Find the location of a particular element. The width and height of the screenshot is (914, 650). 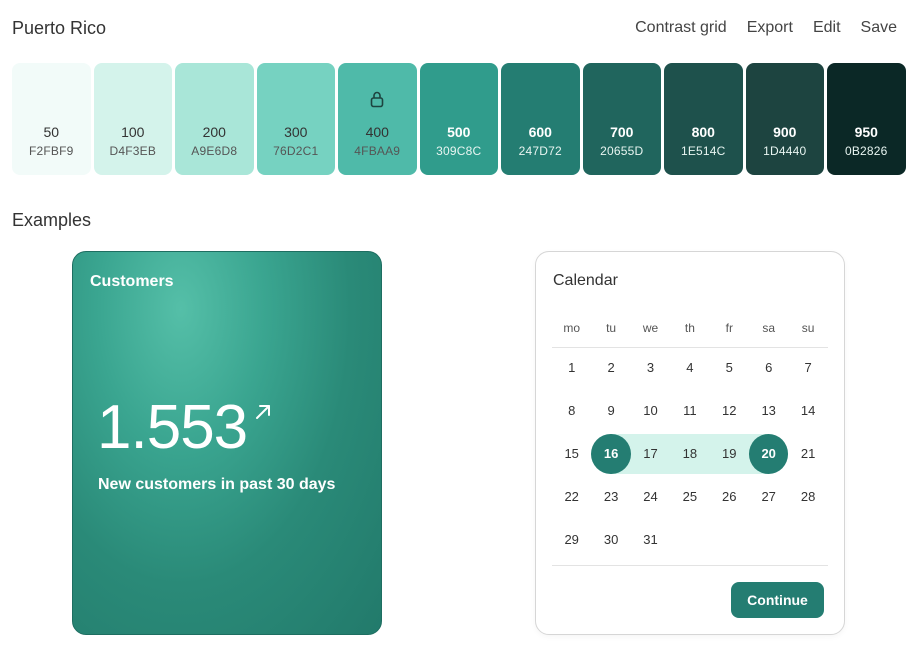

calendar-day: 9 is located at coordinates (610, 411).